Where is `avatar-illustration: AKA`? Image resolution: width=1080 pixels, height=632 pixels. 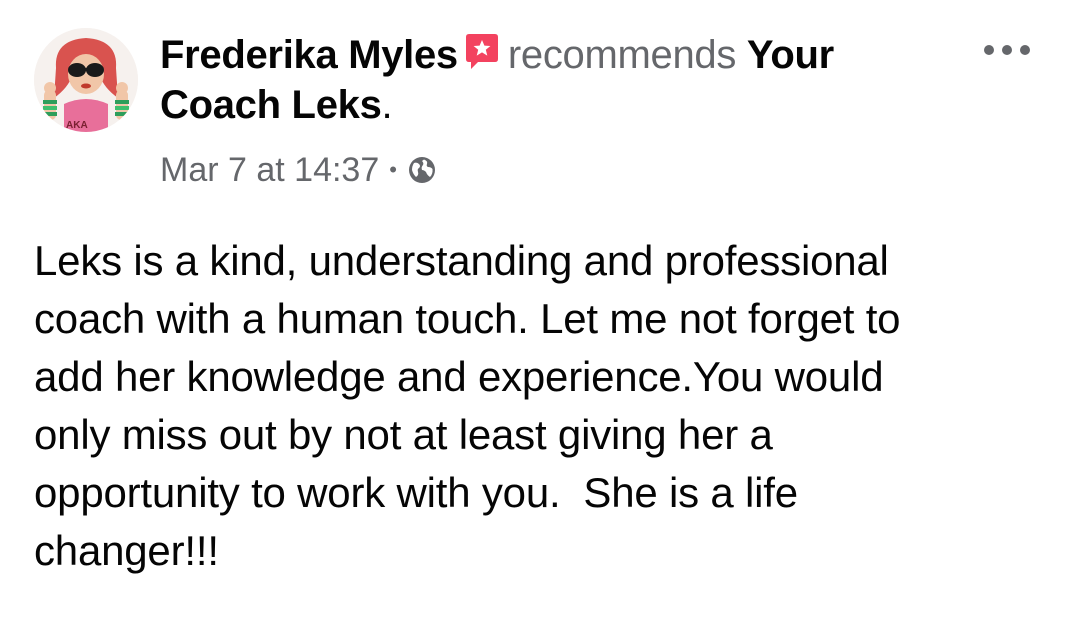 avatar-illustration: AKA is located at coordinates (86, 80).